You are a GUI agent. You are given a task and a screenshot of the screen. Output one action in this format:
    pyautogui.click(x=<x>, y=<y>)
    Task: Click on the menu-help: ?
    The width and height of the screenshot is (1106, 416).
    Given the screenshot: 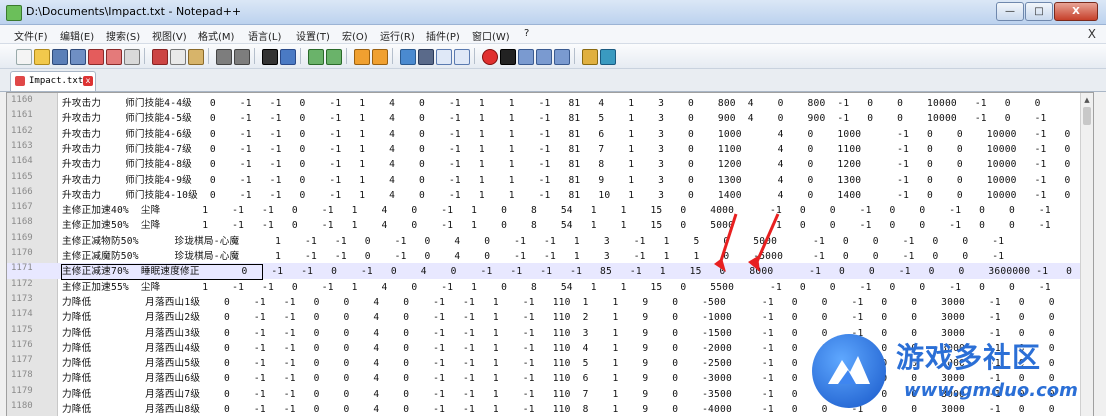 What is the action you would take?
    pyautogui.click(x=526, y=33)
    